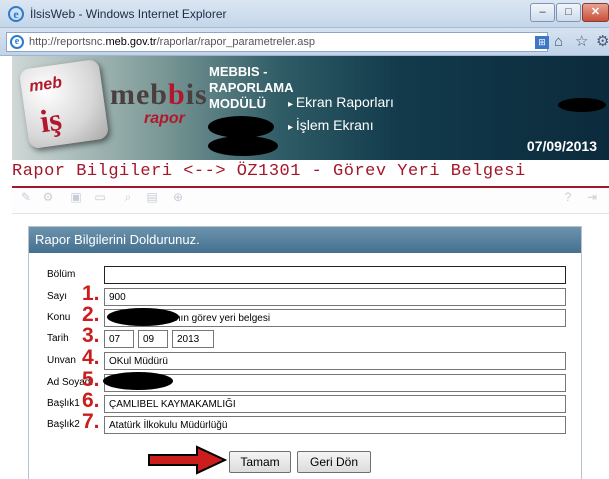 The height and width of the screenshot is (479, 609). Describe the element at coordinates (341, 126) in the screenshot. I see `menu-item-islem-ekrani: İşlem Ekranı` at that location.